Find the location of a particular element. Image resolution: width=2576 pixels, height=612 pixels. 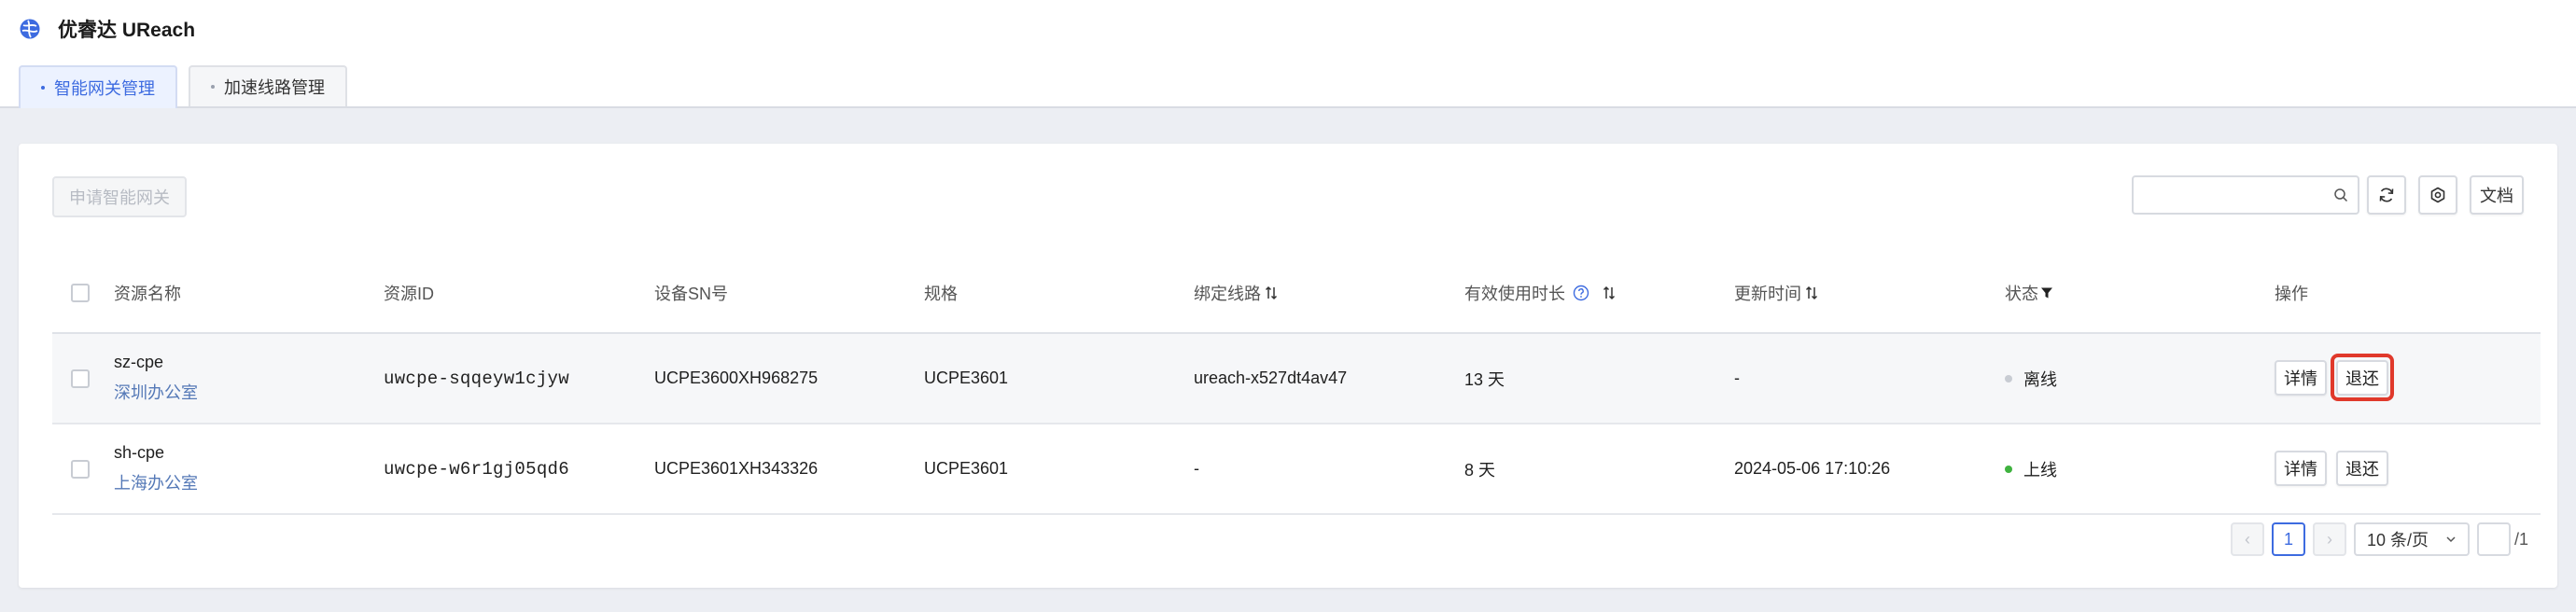

search-input is located at coordinates (2236, 195).